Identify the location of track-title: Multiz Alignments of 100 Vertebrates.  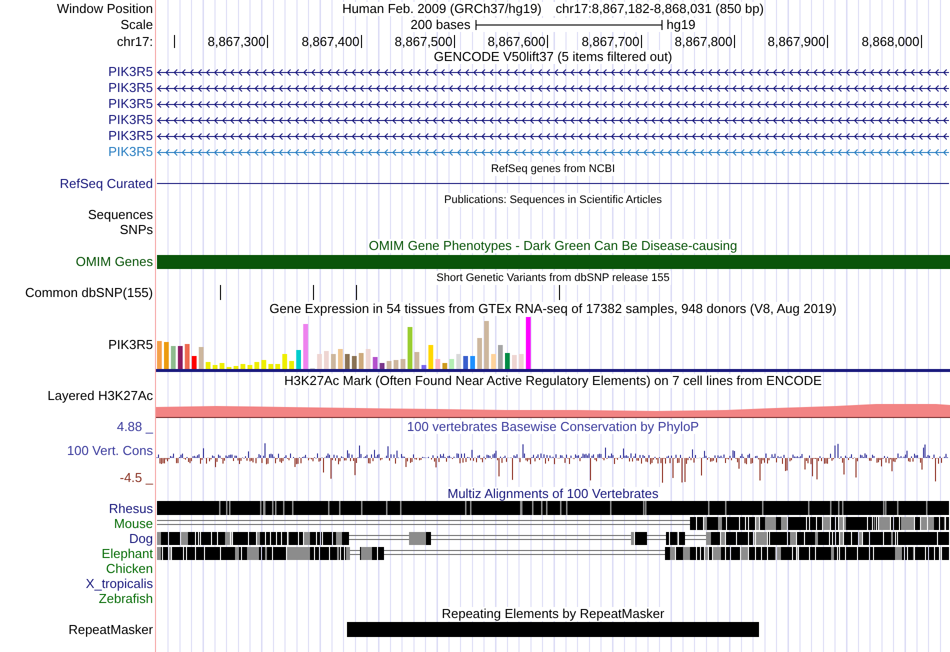
(553, 493).